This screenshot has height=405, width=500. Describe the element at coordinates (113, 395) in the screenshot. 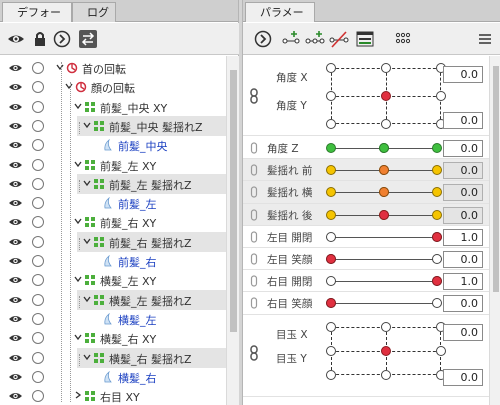

I see `tree-row: 右目 XY` at that location.